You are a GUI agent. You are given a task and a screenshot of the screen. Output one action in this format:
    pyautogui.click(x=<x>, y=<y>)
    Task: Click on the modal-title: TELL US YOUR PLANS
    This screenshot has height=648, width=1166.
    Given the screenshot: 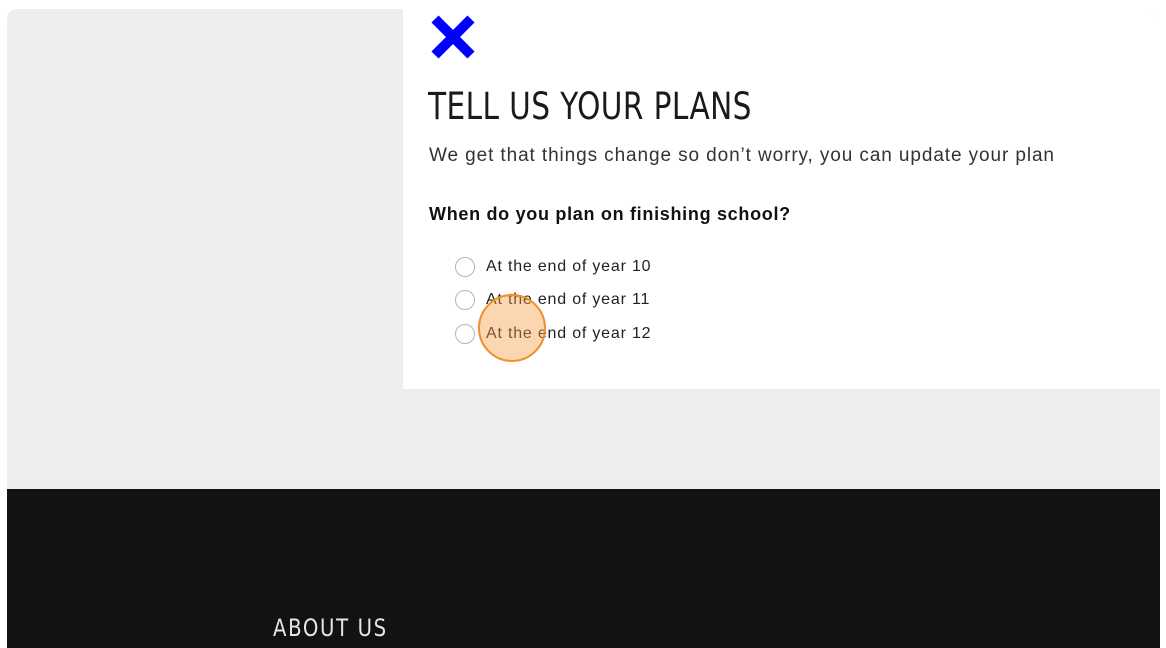 What is the action you would take?
    pyautogui.click(x=590, y=106)
    